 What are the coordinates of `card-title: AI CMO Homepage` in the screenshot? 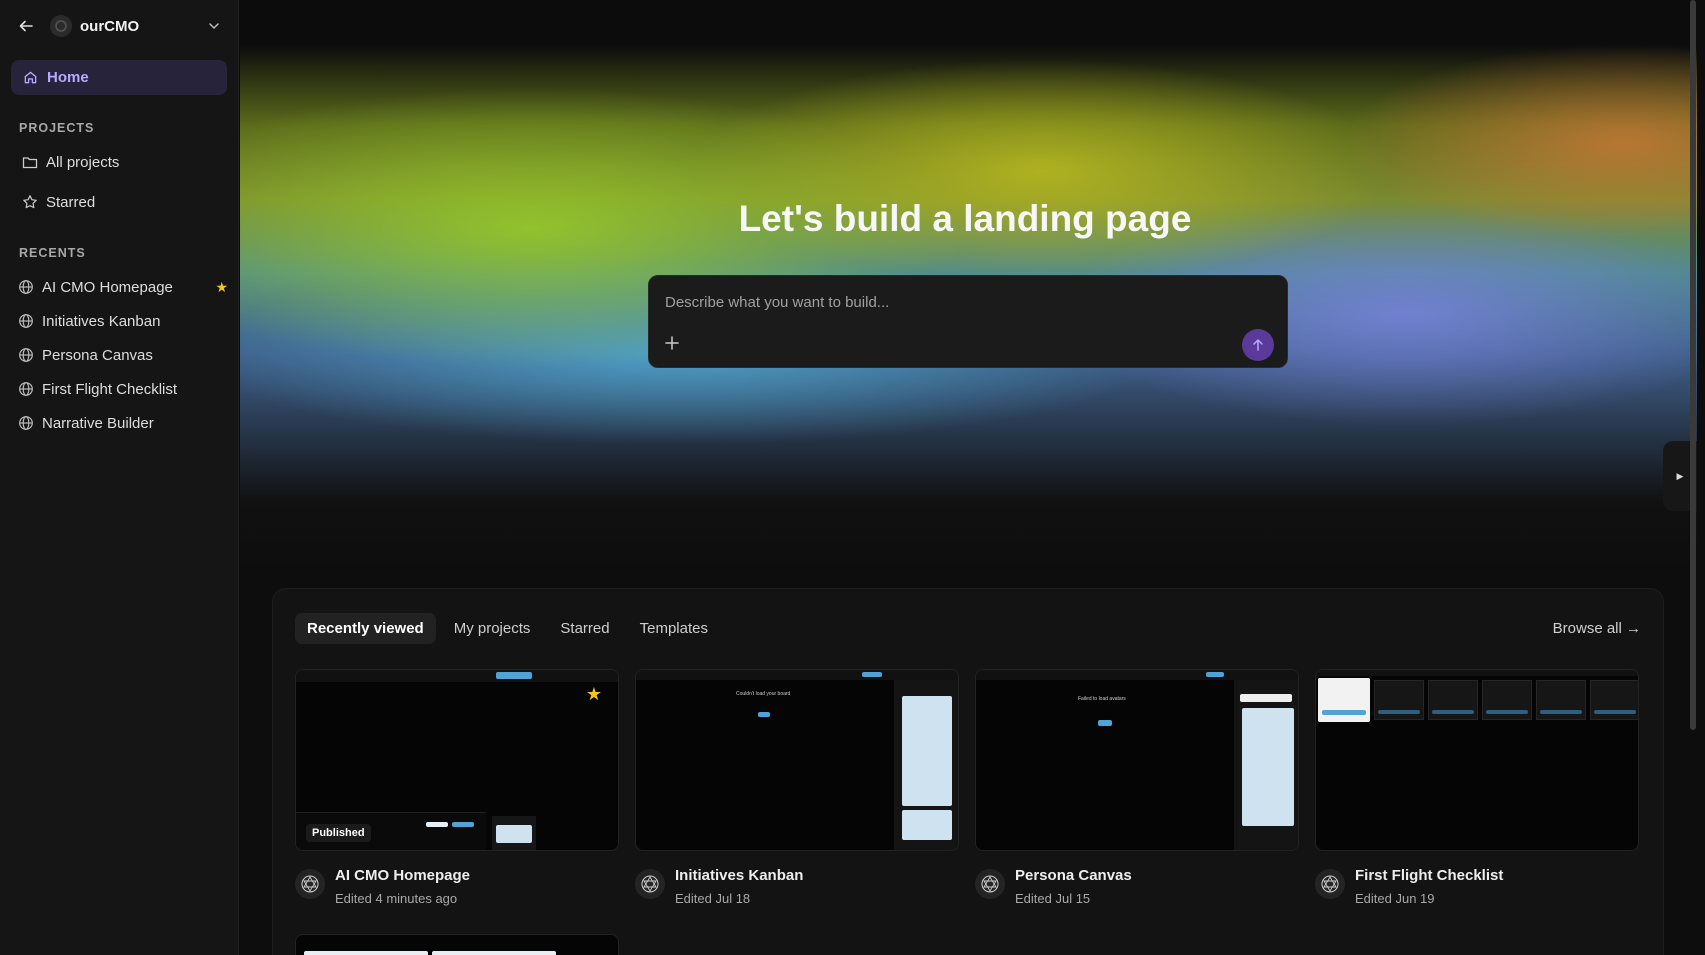 It's located at (403, 875).